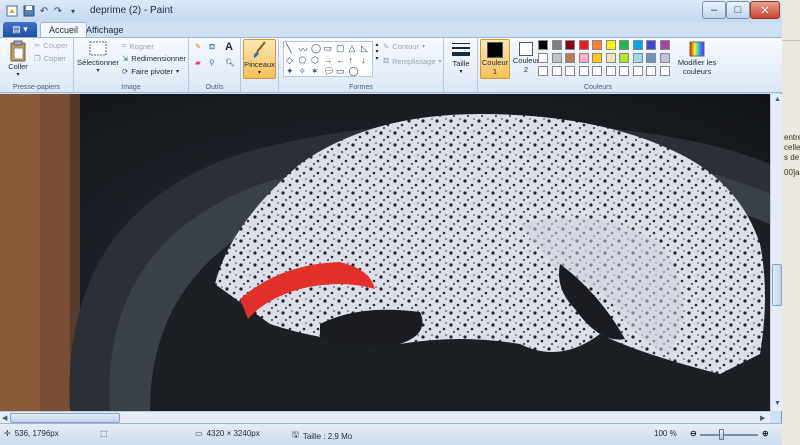 The height and width of the screenshot is (445, 800). I want to click on zoom-out-button: ⊖, so click(693, 433).